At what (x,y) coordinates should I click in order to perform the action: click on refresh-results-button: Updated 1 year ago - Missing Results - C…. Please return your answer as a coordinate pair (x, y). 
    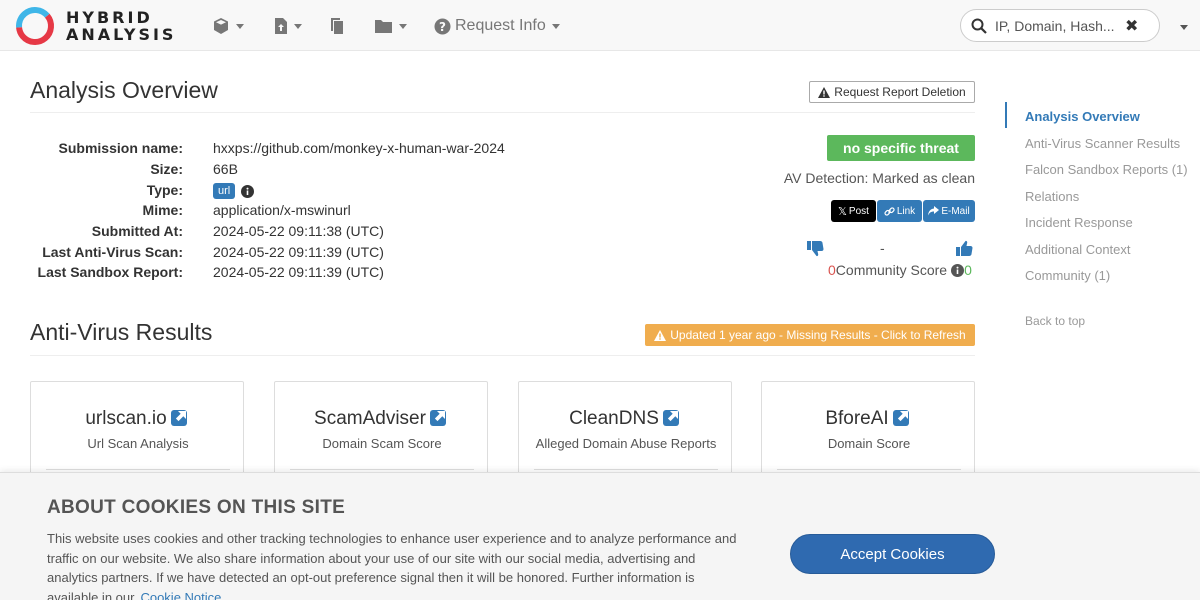
    Looking at the image, I should click on (810, 335).